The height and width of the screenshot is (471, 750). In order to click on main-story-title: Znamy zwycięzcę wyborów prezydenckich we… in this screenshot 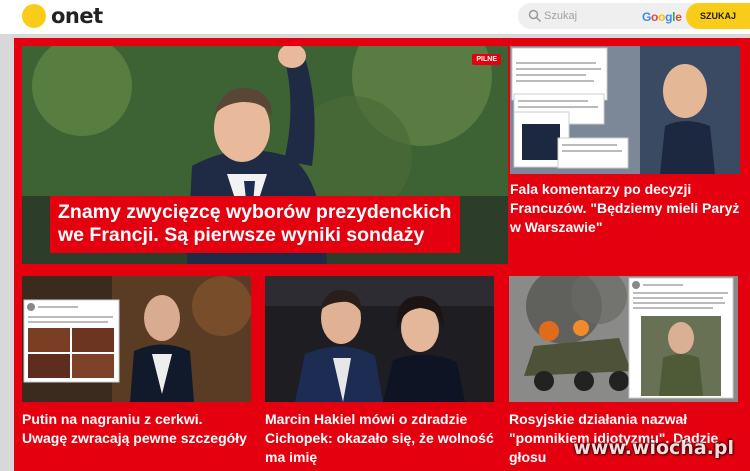, I will do `click(255, 224)`.